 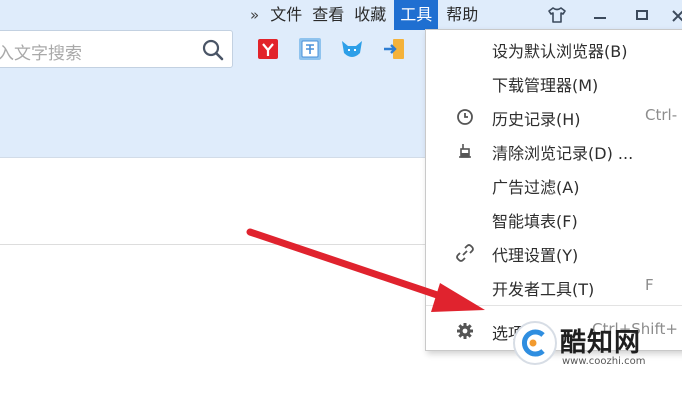 What do you see at coordinates (554, 117) in the screenshot?
I see `menu-item-history: 历史记录(H) Ctrl-` at bounding box center [554, 117].